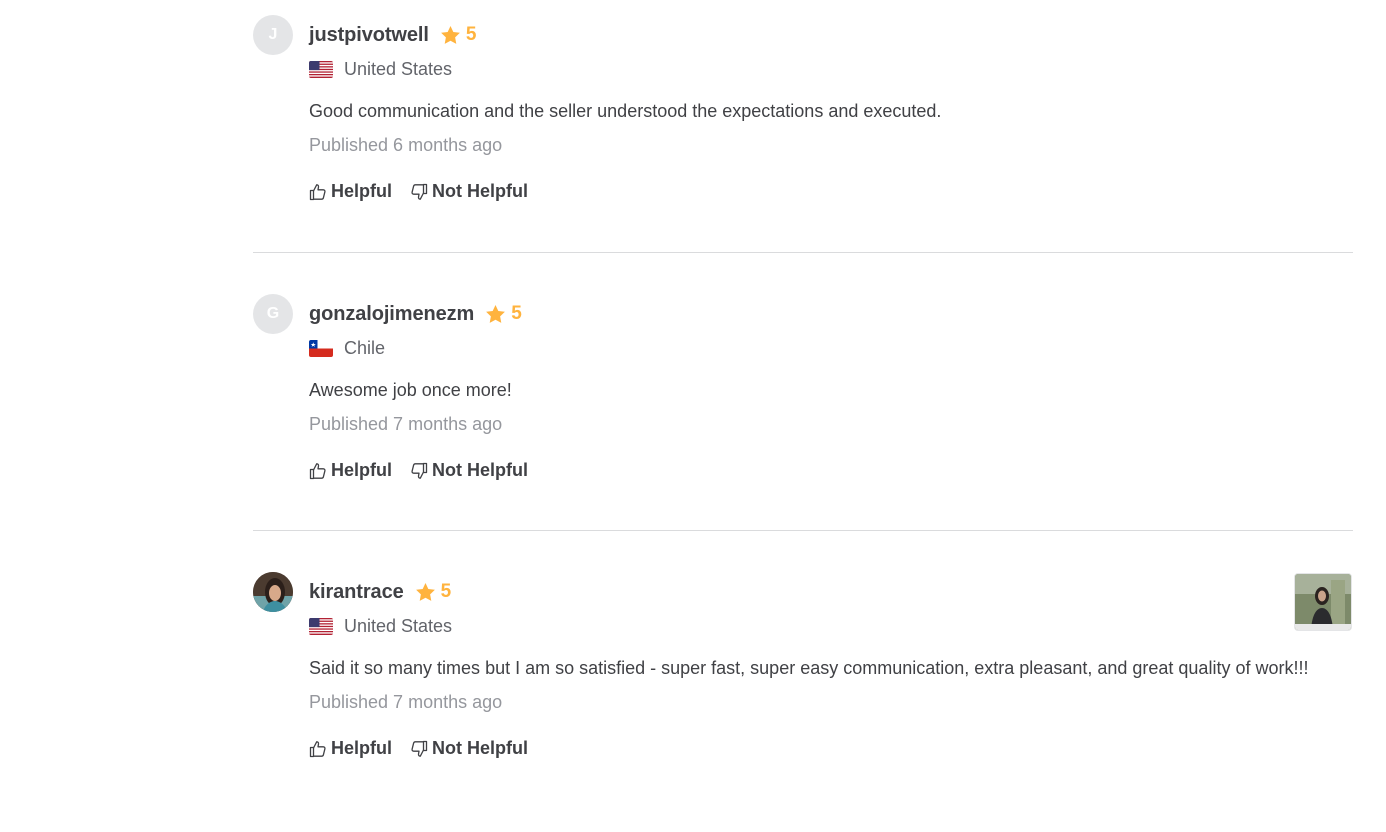 The height and width of the screenshot is (832, 1386). I want to click on attachment-image-icon, so click(1323, 602).